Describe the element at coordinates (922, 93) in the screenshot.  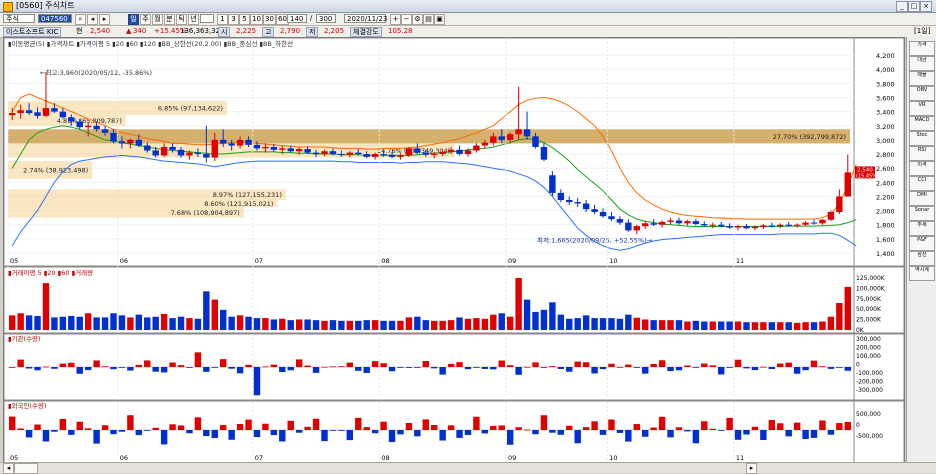
I see `indicator-button: OBV` at that location.